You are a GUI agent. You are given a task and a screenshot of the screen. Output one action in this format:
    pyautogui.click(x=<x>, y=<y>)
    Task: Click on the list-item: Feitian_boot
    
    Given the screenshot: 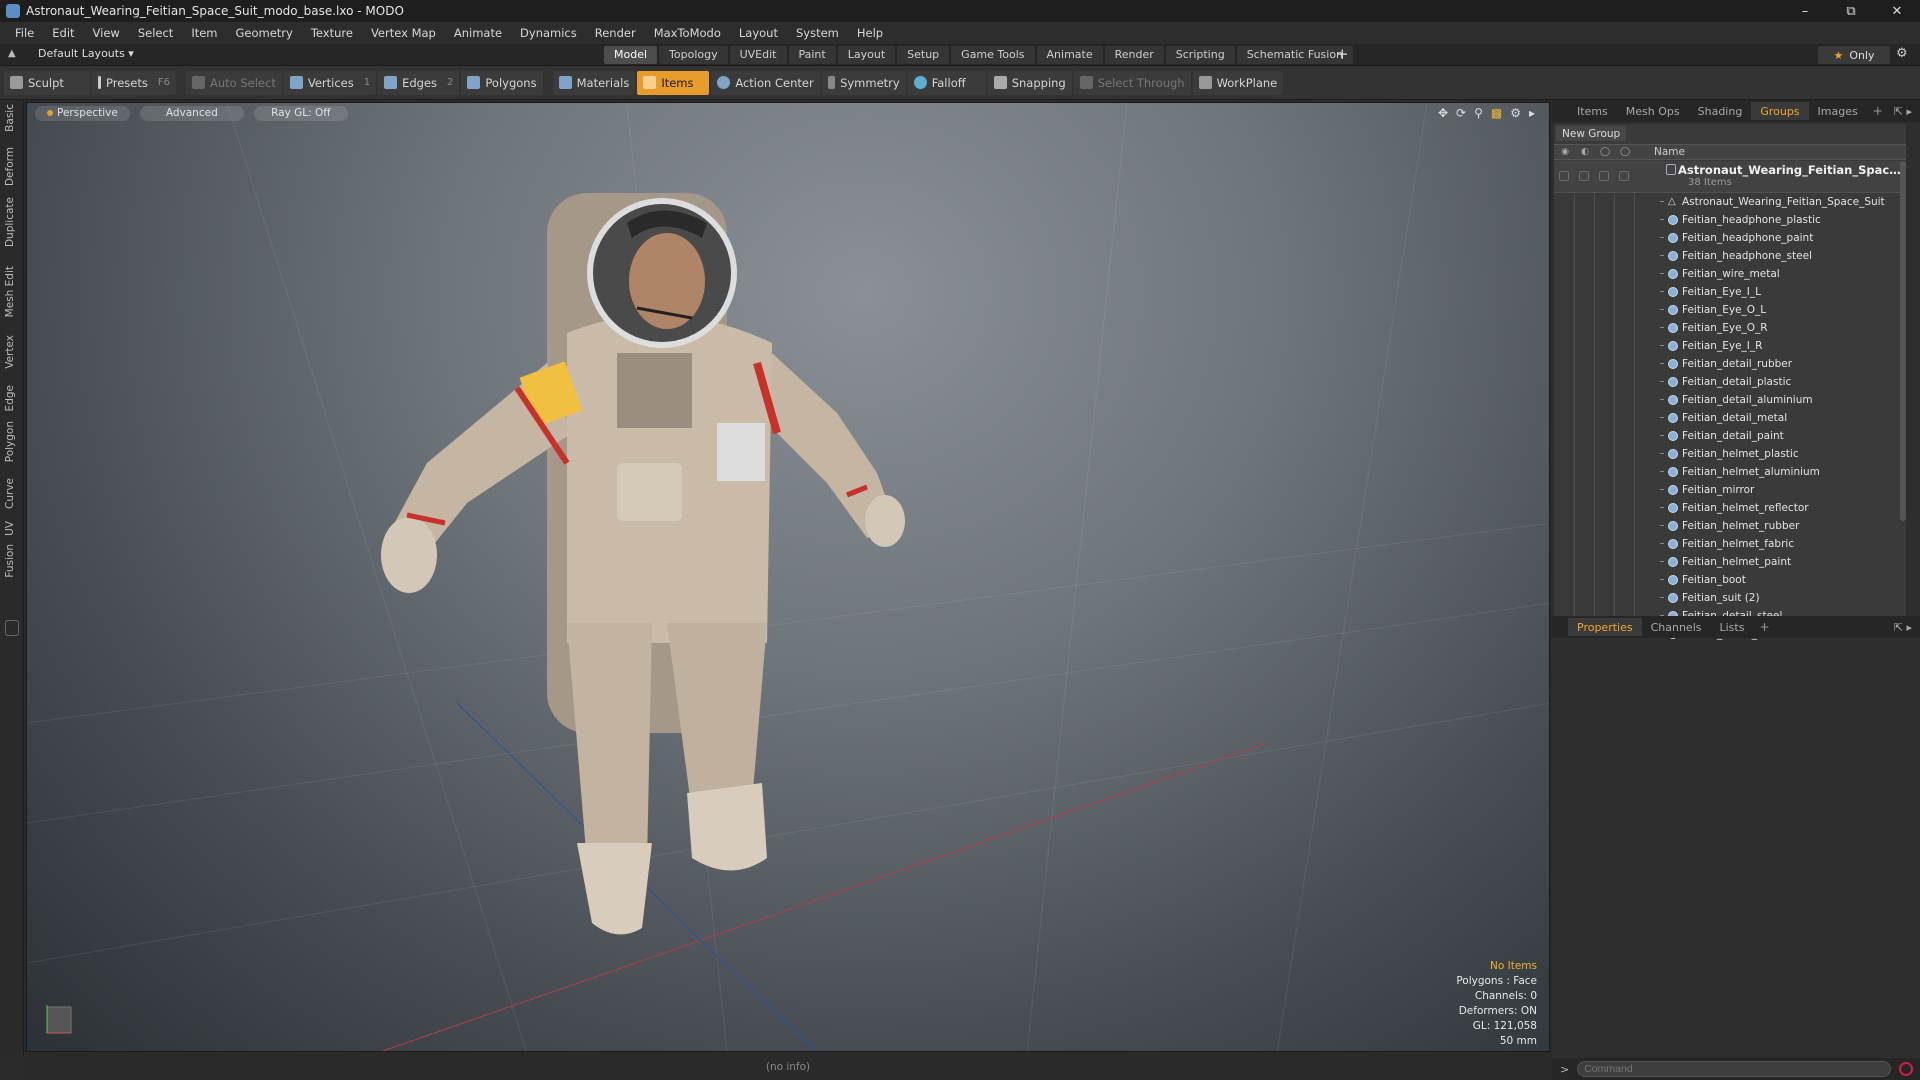 What is the action you would take?
    pyautogui.click(x=1730, y=580)
    